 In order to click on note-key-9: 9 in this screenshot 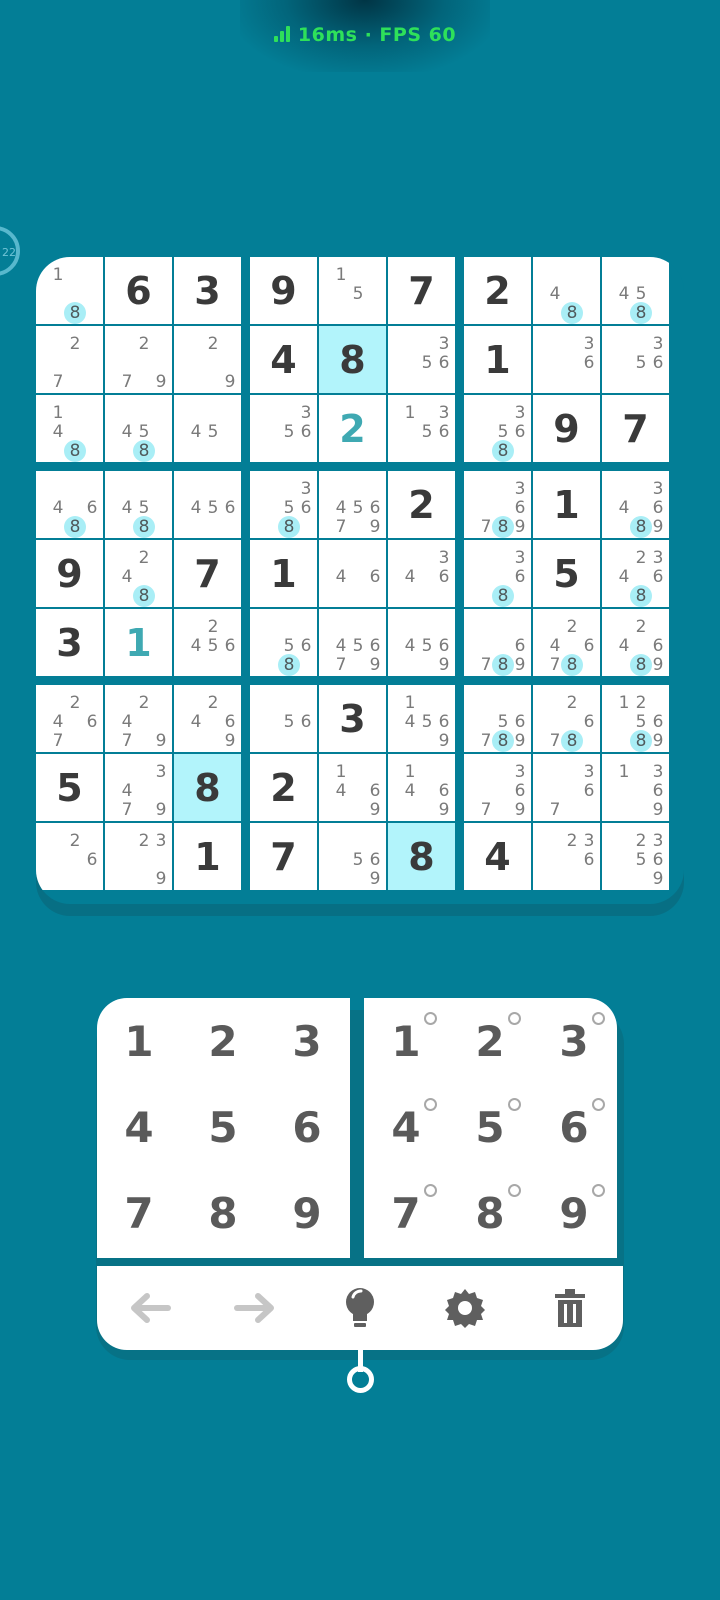, I will do `click(574, 1213)`.